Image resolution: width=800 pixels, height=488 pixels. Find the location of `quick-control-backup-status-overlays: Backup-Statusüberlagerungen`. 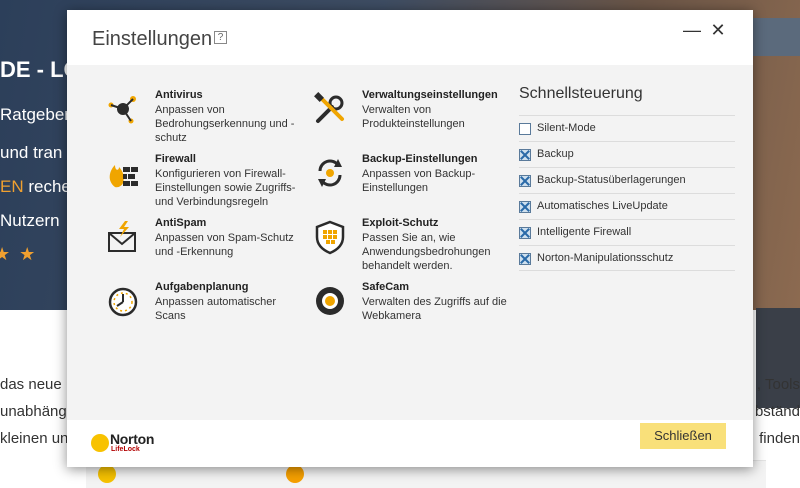

quick-control-backup-status-overlays: Backup-Statusüberlagerungen is located at coordinates (627, 180).